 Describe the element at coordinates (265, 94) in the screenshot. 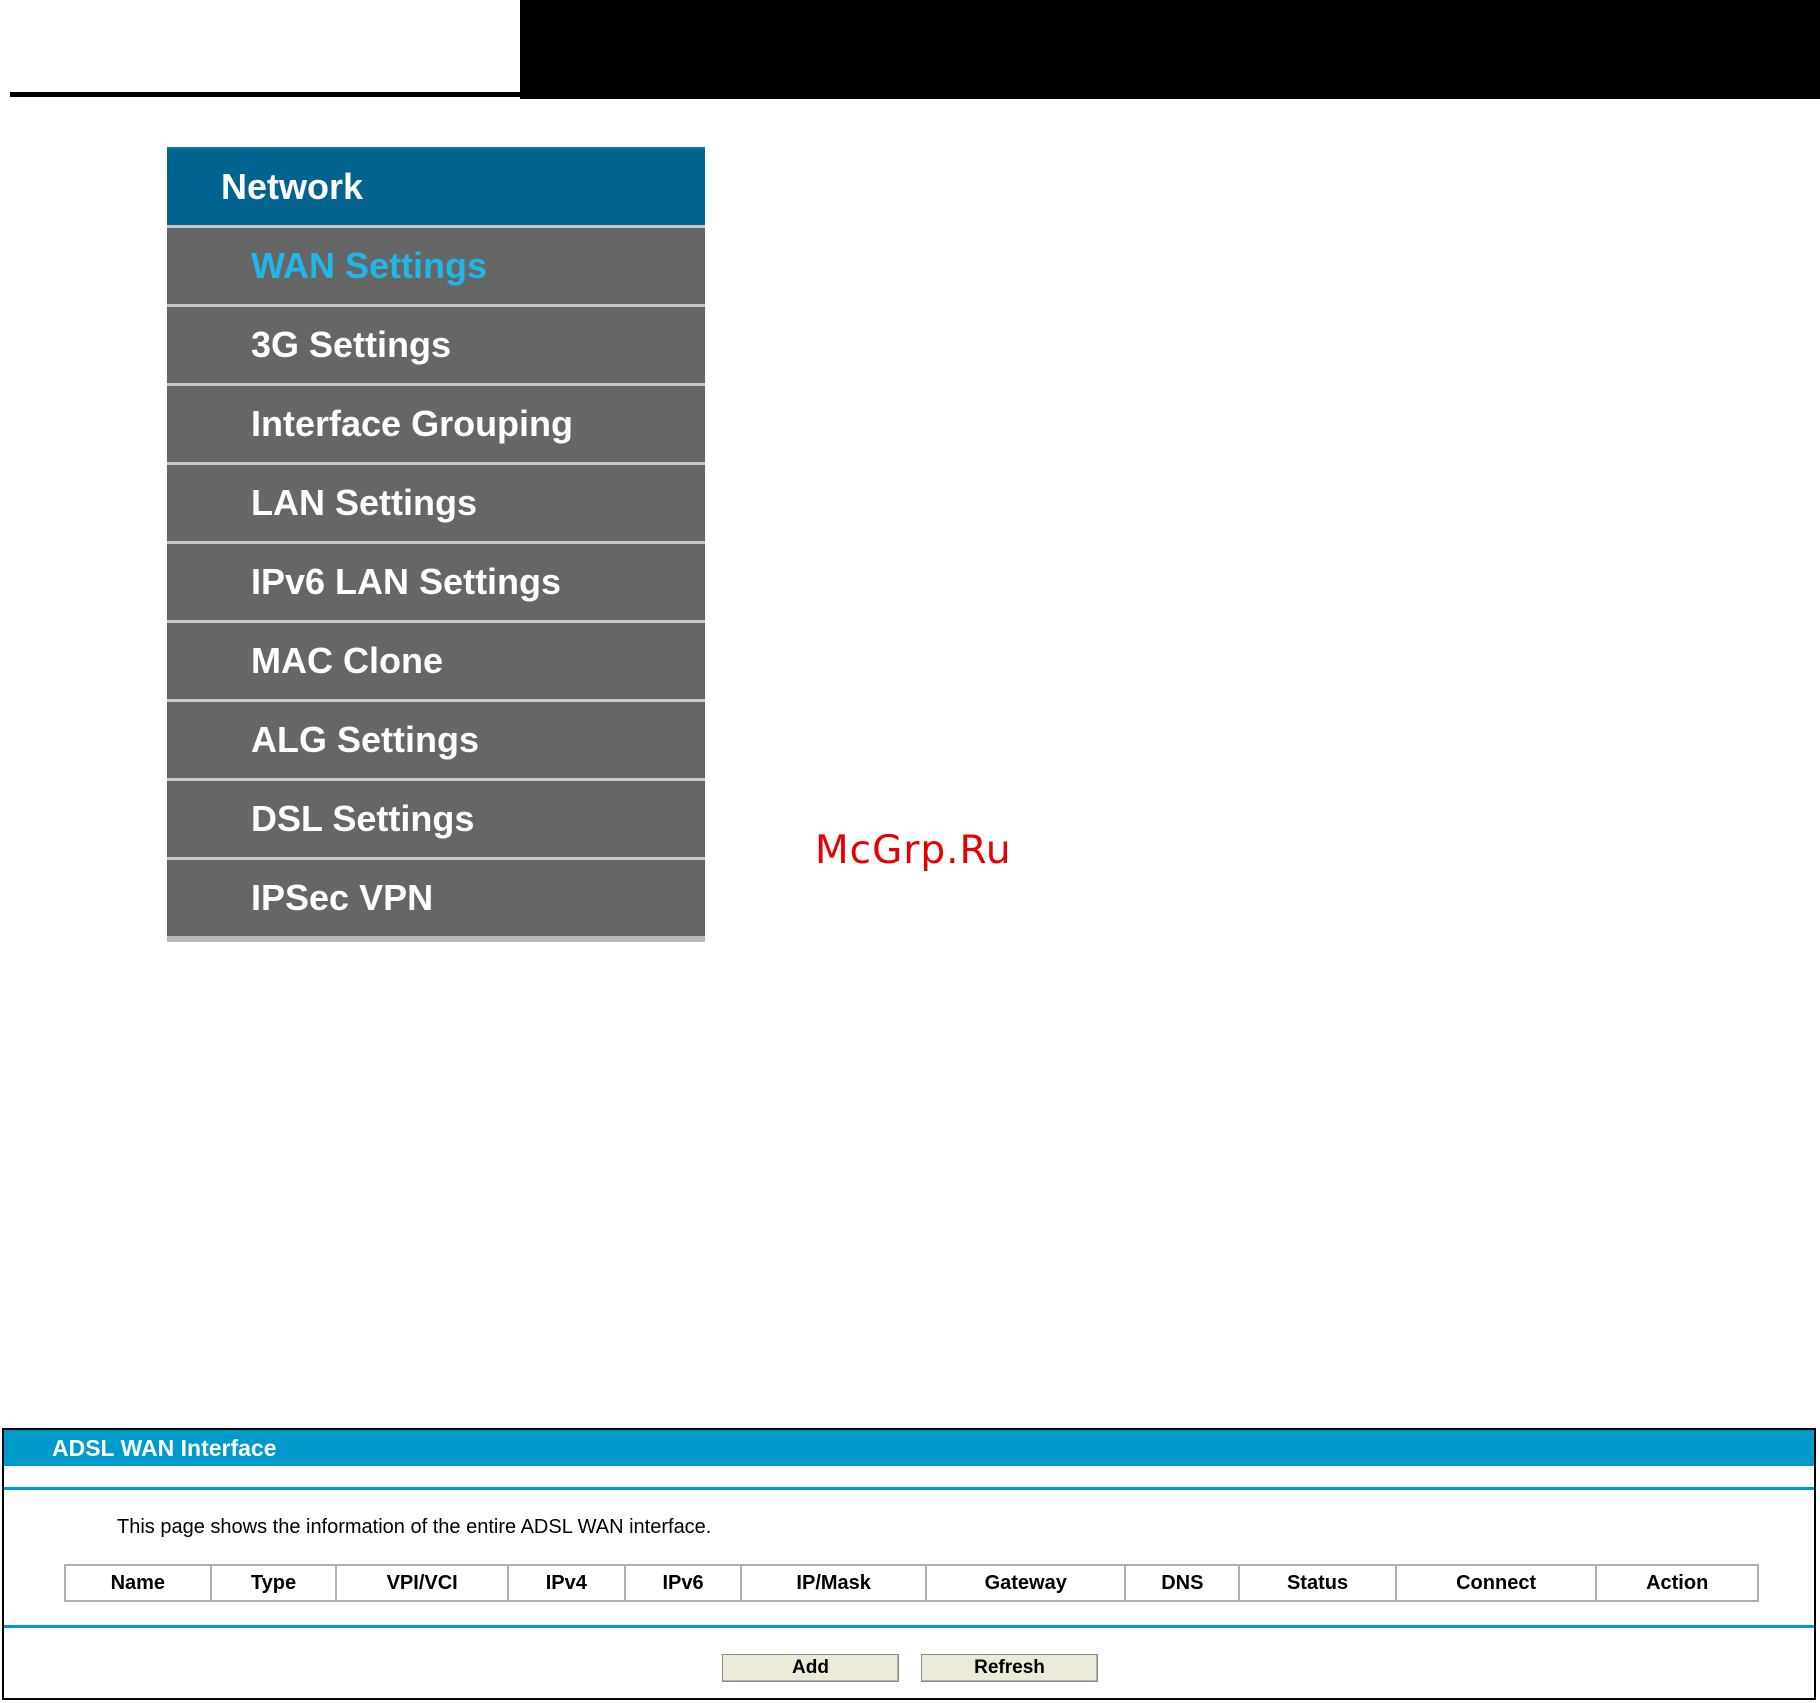

I see `header-underline` at that location.